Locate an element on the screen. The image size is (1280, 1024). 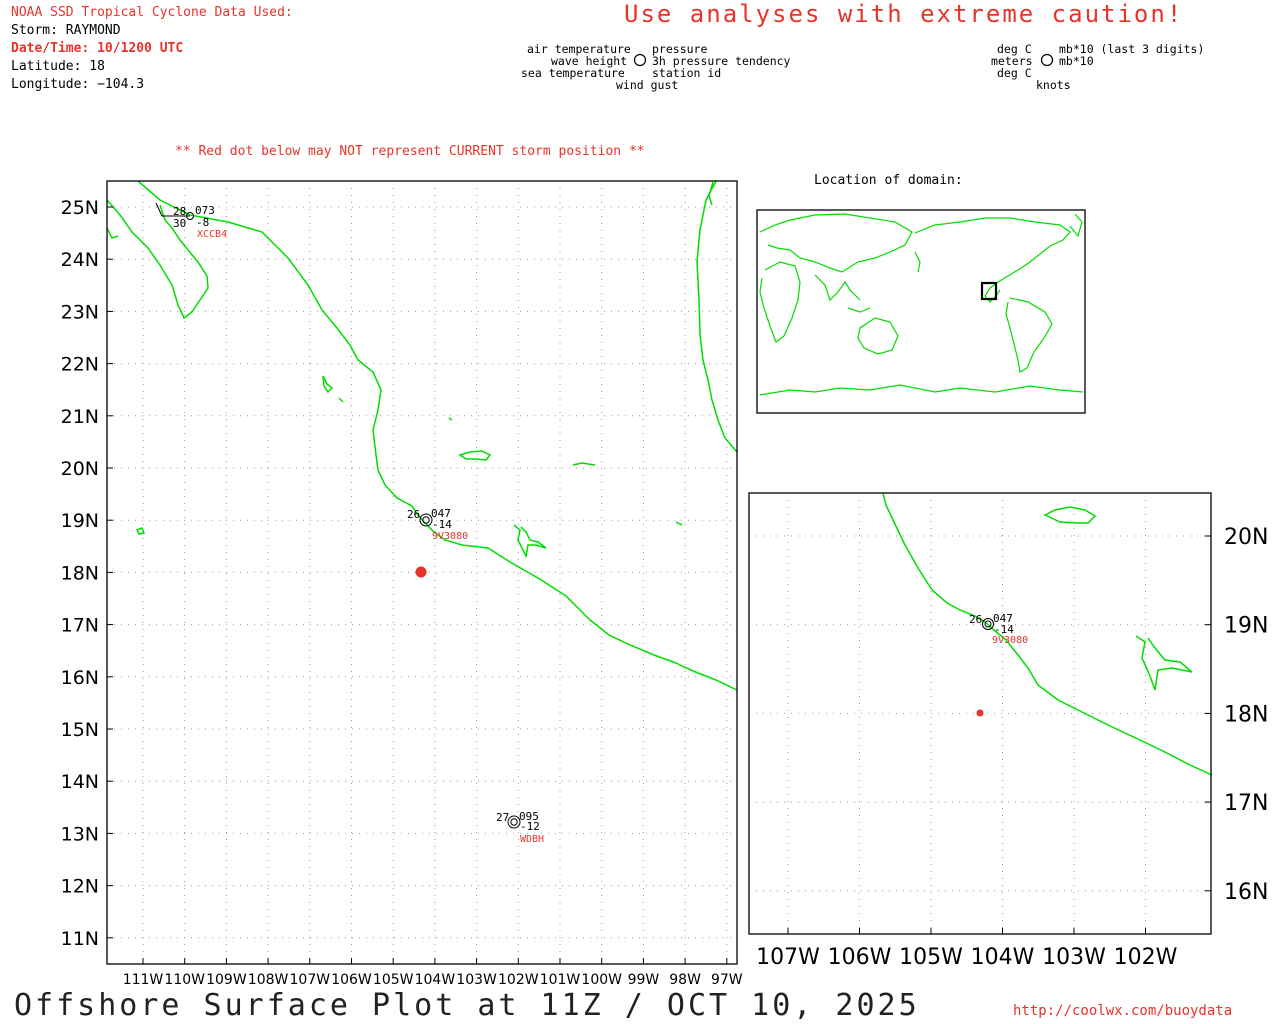
xccb4-sea: 30 is located at coordinates (179, 223).